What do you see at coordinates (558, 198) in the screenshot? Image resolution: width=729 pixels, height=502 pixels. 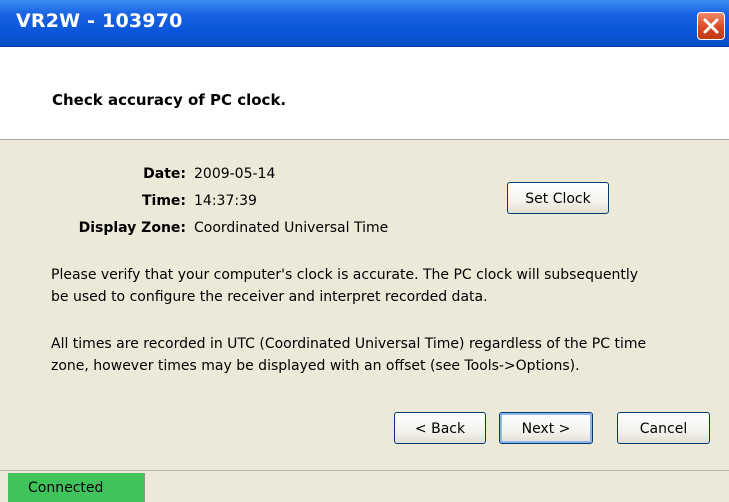 I see `set-clock-button: Set Clock` at bounding box center [558, 198].